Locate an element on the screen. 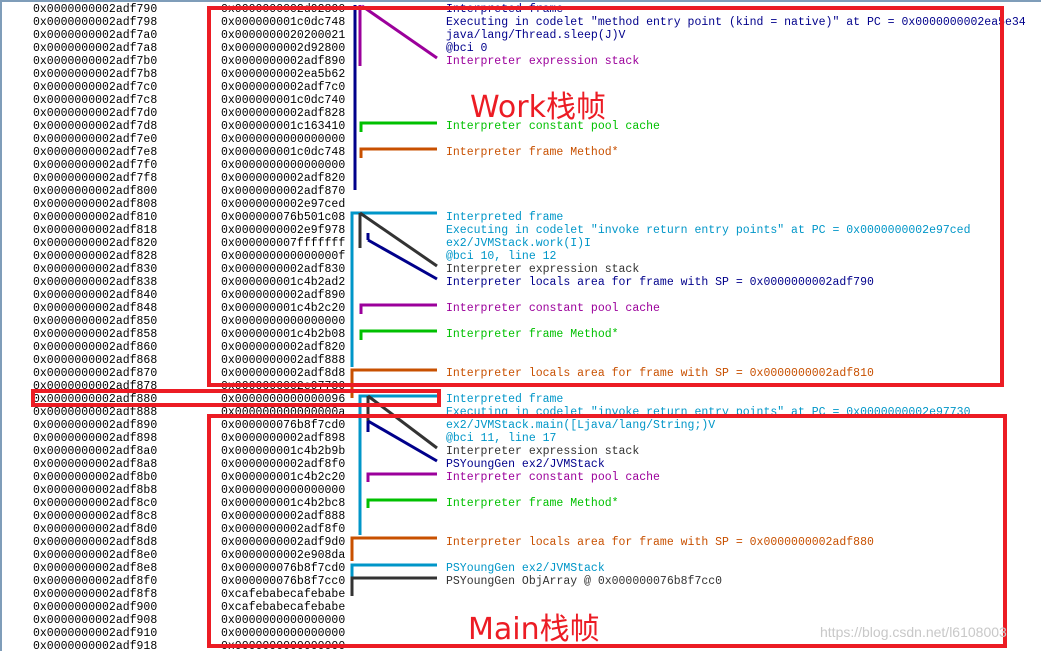  work-frame-label: Work栈帧 is located at coordinates (538, 107).